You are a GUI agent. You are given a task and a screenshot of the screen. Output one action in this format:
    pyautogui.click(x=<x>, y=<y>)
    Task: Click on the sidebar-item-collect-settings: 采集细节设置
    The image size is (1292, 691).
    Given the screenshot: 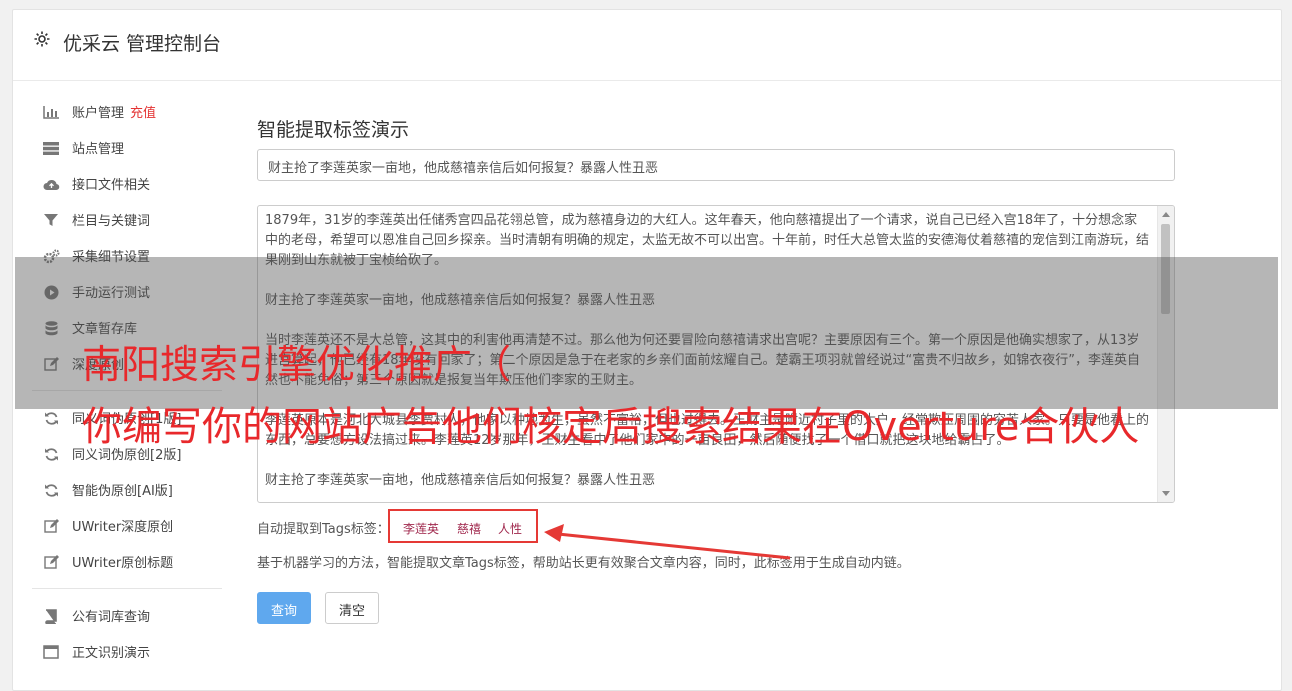 What is the action you would take?
    pyautogui.click(x=127, y=261)
    